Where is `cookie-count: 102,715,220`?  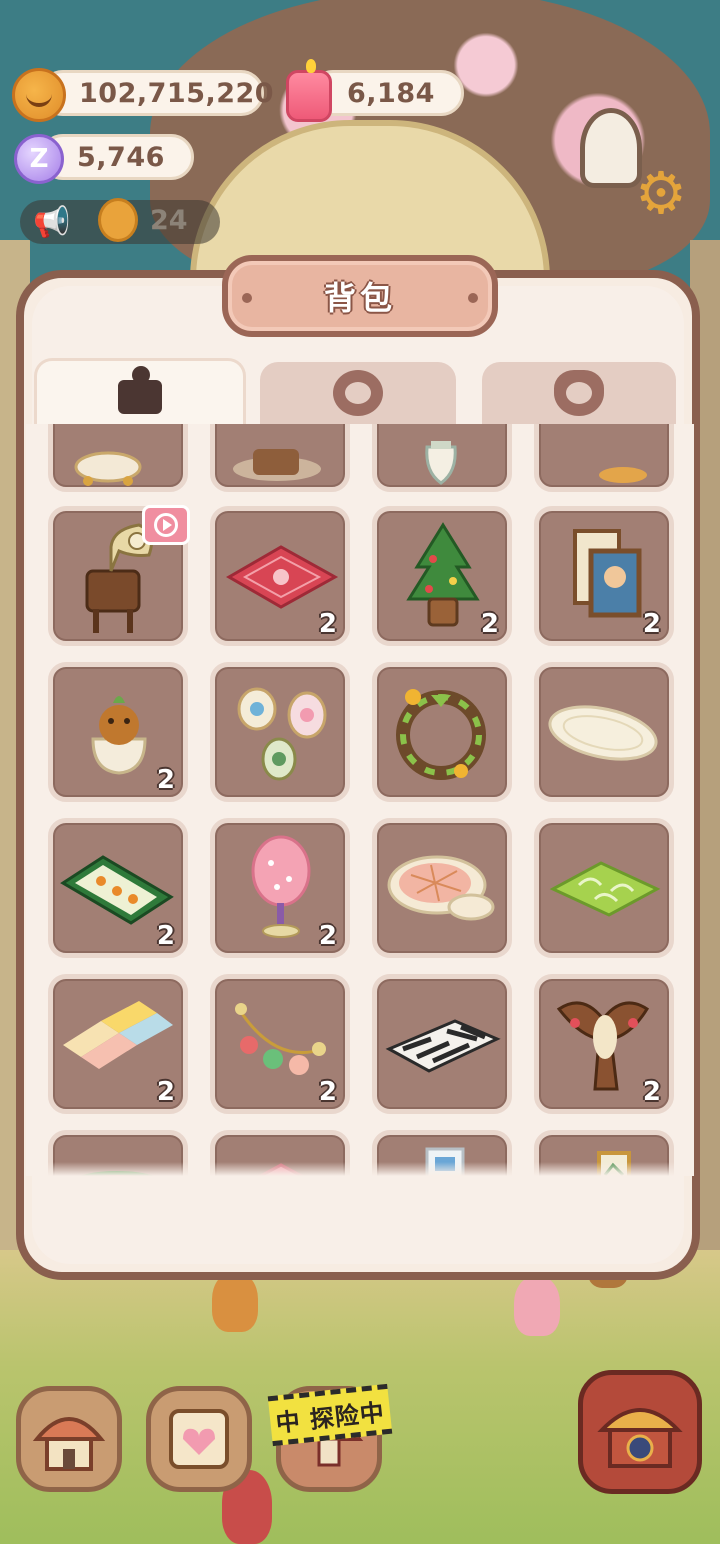
cookie-count: 102,715,220 is located at coordinates (177, 93).